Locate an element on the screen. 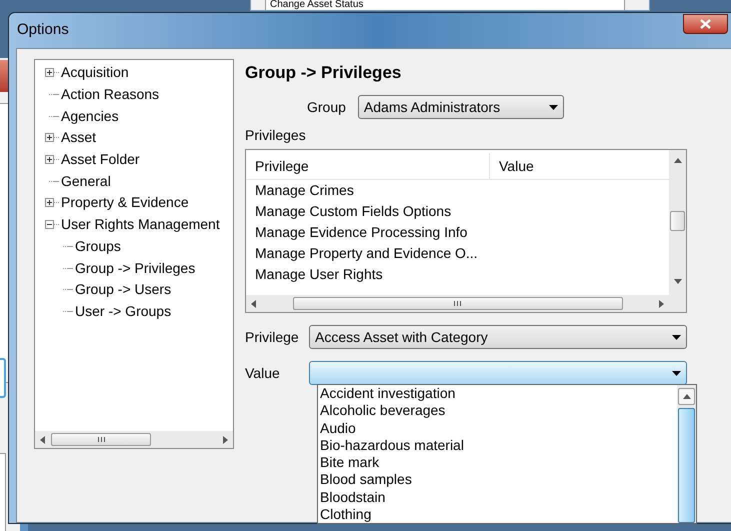  dropdown: Adams Administrators is located at coordinates (461, 107).